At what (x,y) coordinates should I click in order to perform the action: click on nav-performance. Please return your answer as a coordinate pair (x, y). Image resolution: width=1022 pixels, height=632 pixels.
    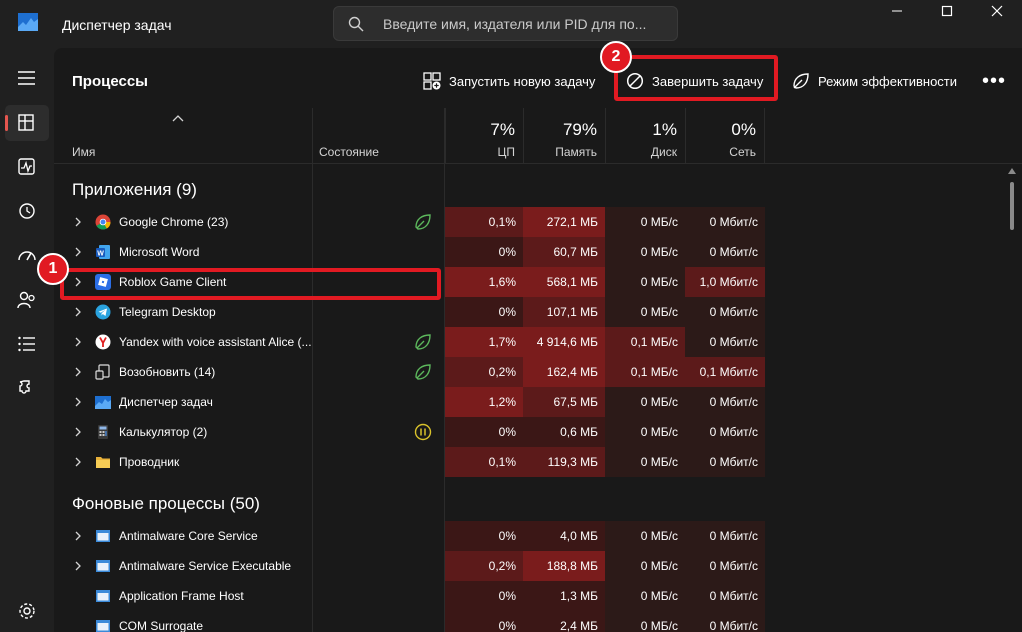
    Looking at the image, I should click on (27, 167).